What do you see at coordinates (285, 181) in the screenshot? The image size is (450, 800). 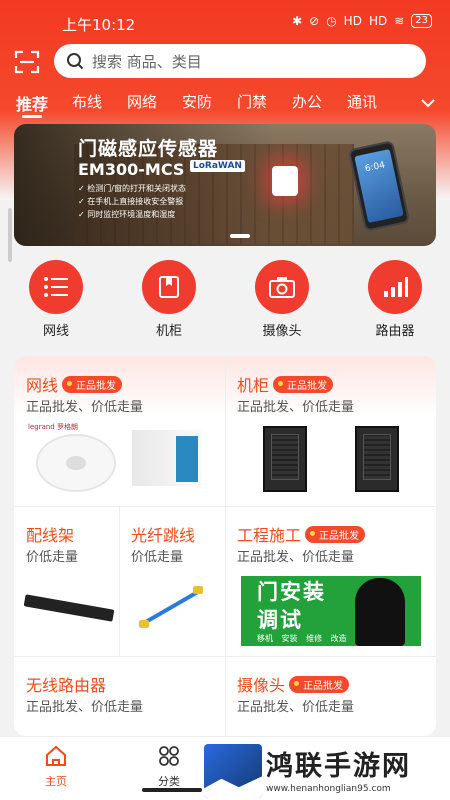 I see `door-sensor-image` at bounding box center [285, 181].